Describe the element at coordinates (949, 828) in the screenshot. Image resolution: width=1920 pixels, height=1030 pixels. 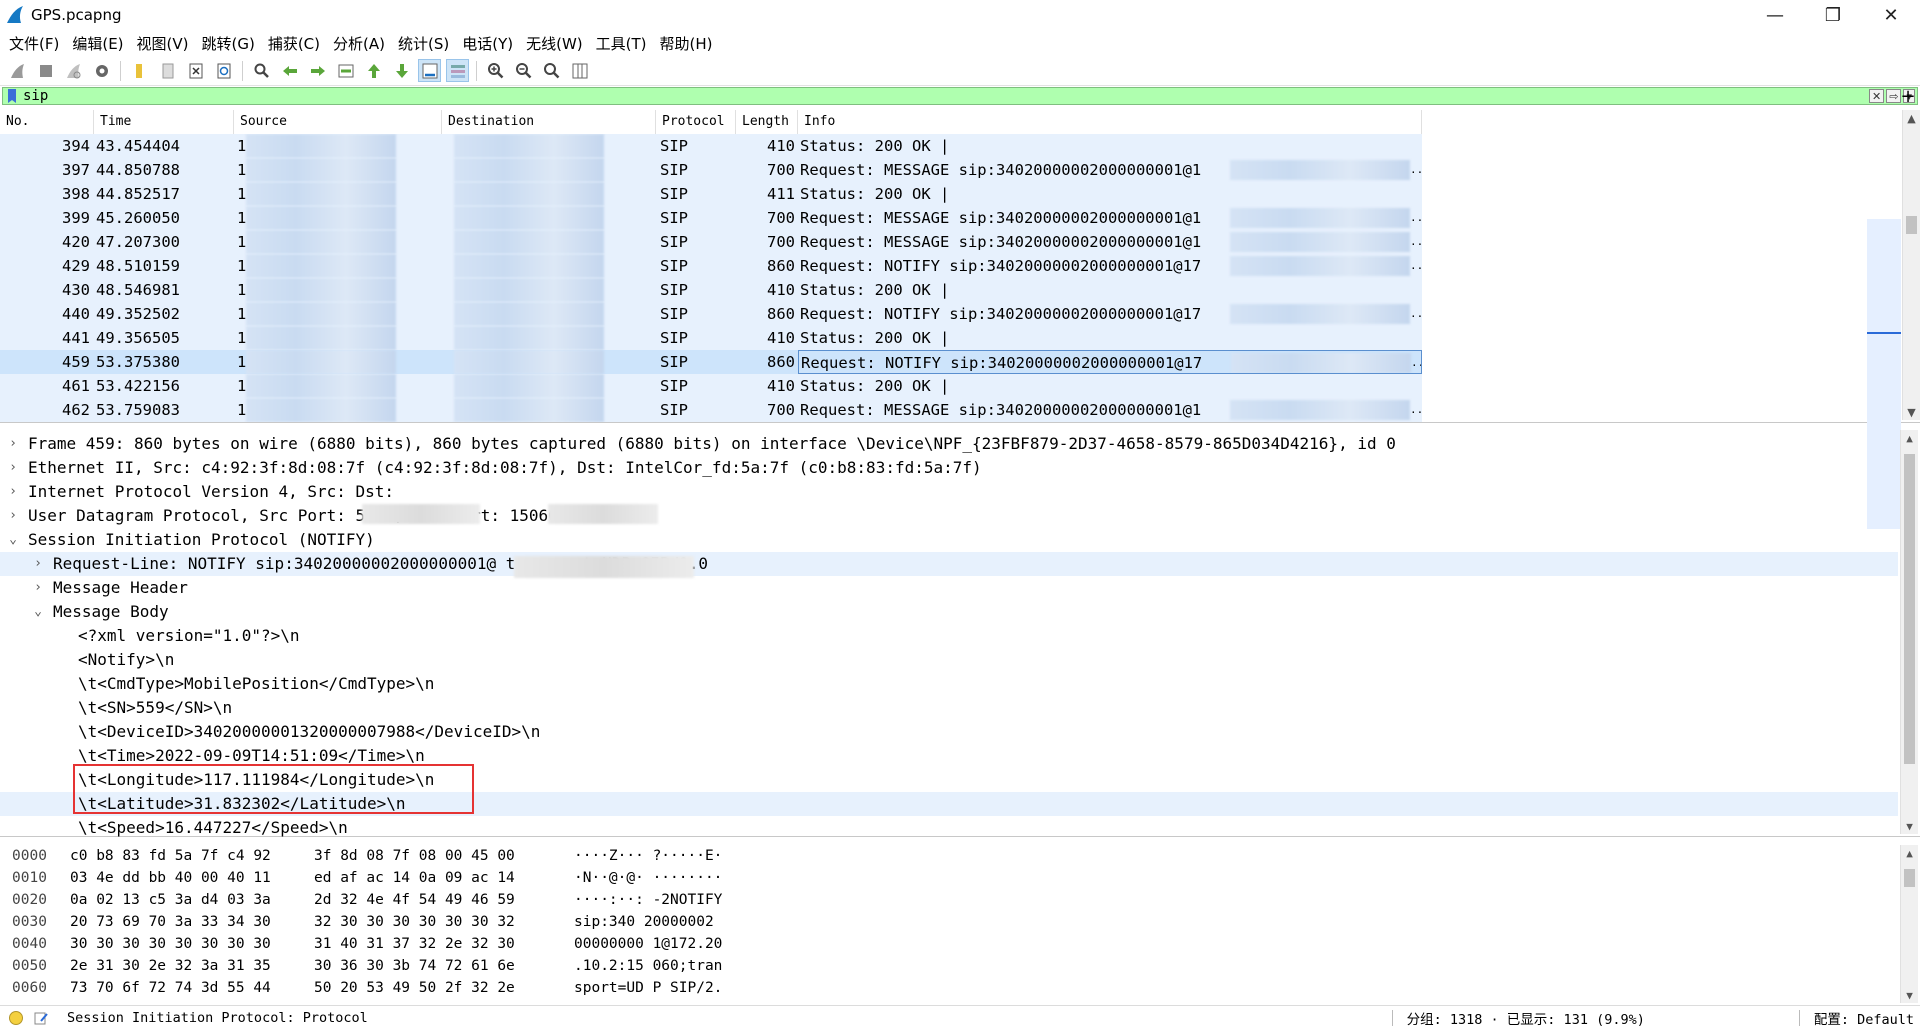
I see `detail-row: \t<Speed>16.447227</Speed>\n` at that location.